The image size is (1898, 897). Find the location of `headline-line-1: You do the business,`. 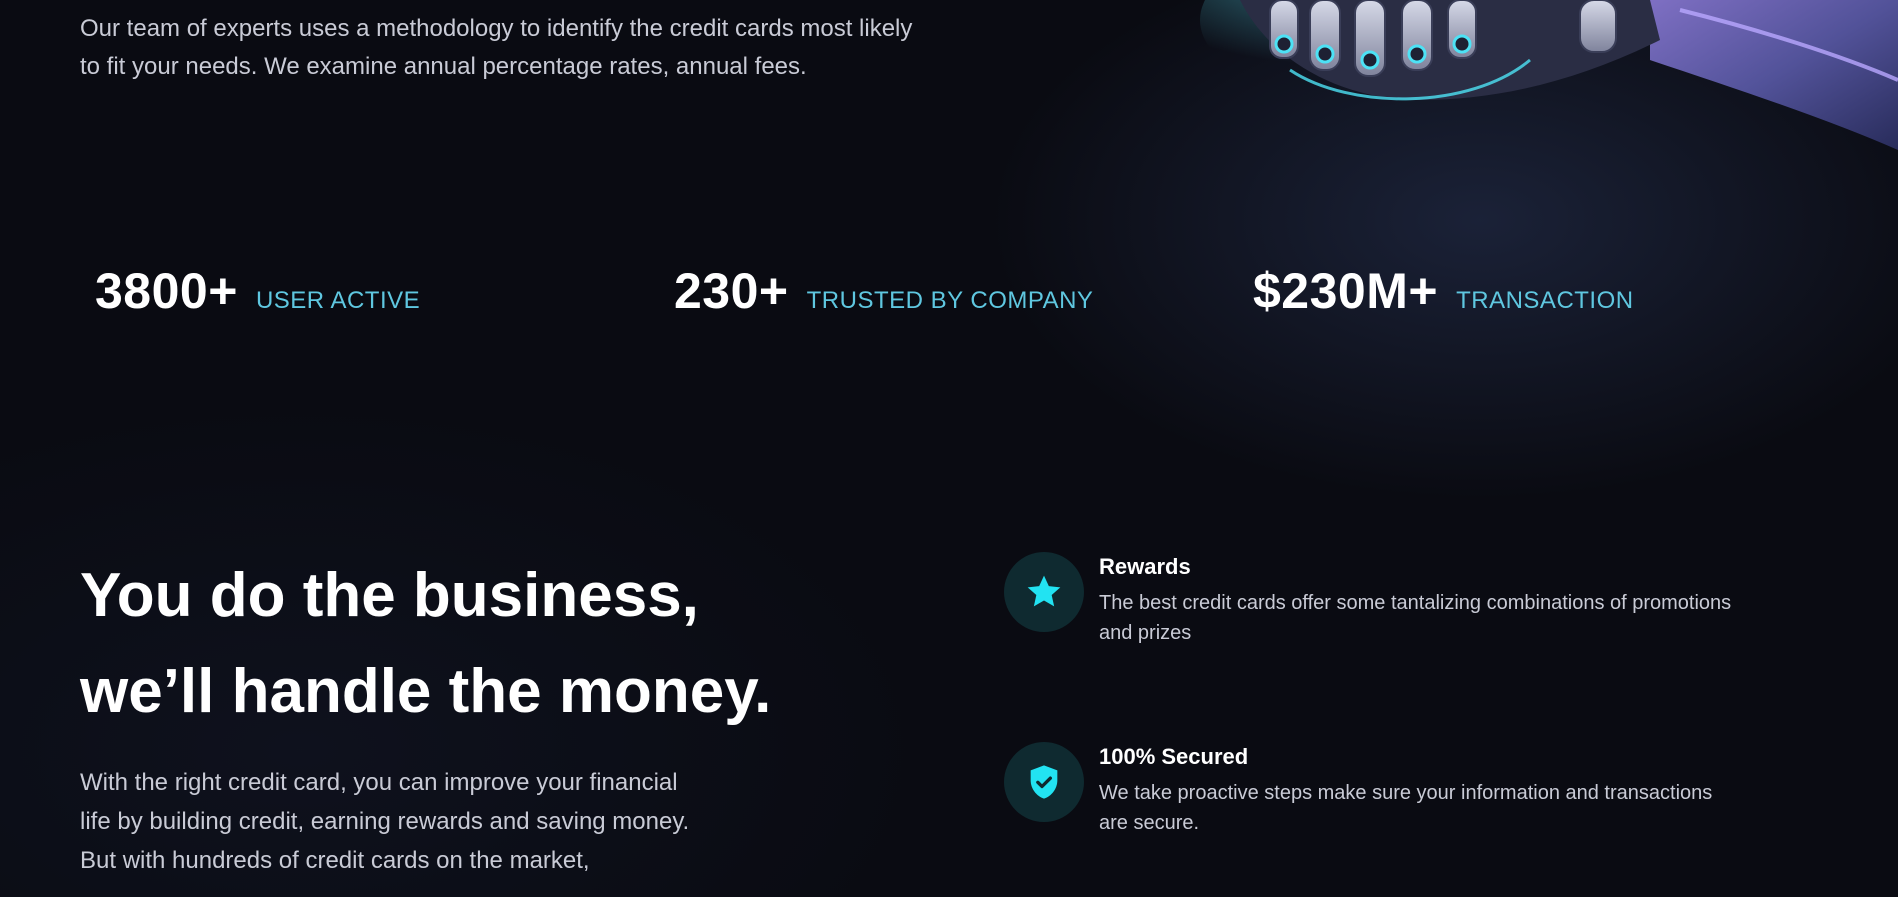

headline-line-1: You do the business, is located at coordinates (389, 595).